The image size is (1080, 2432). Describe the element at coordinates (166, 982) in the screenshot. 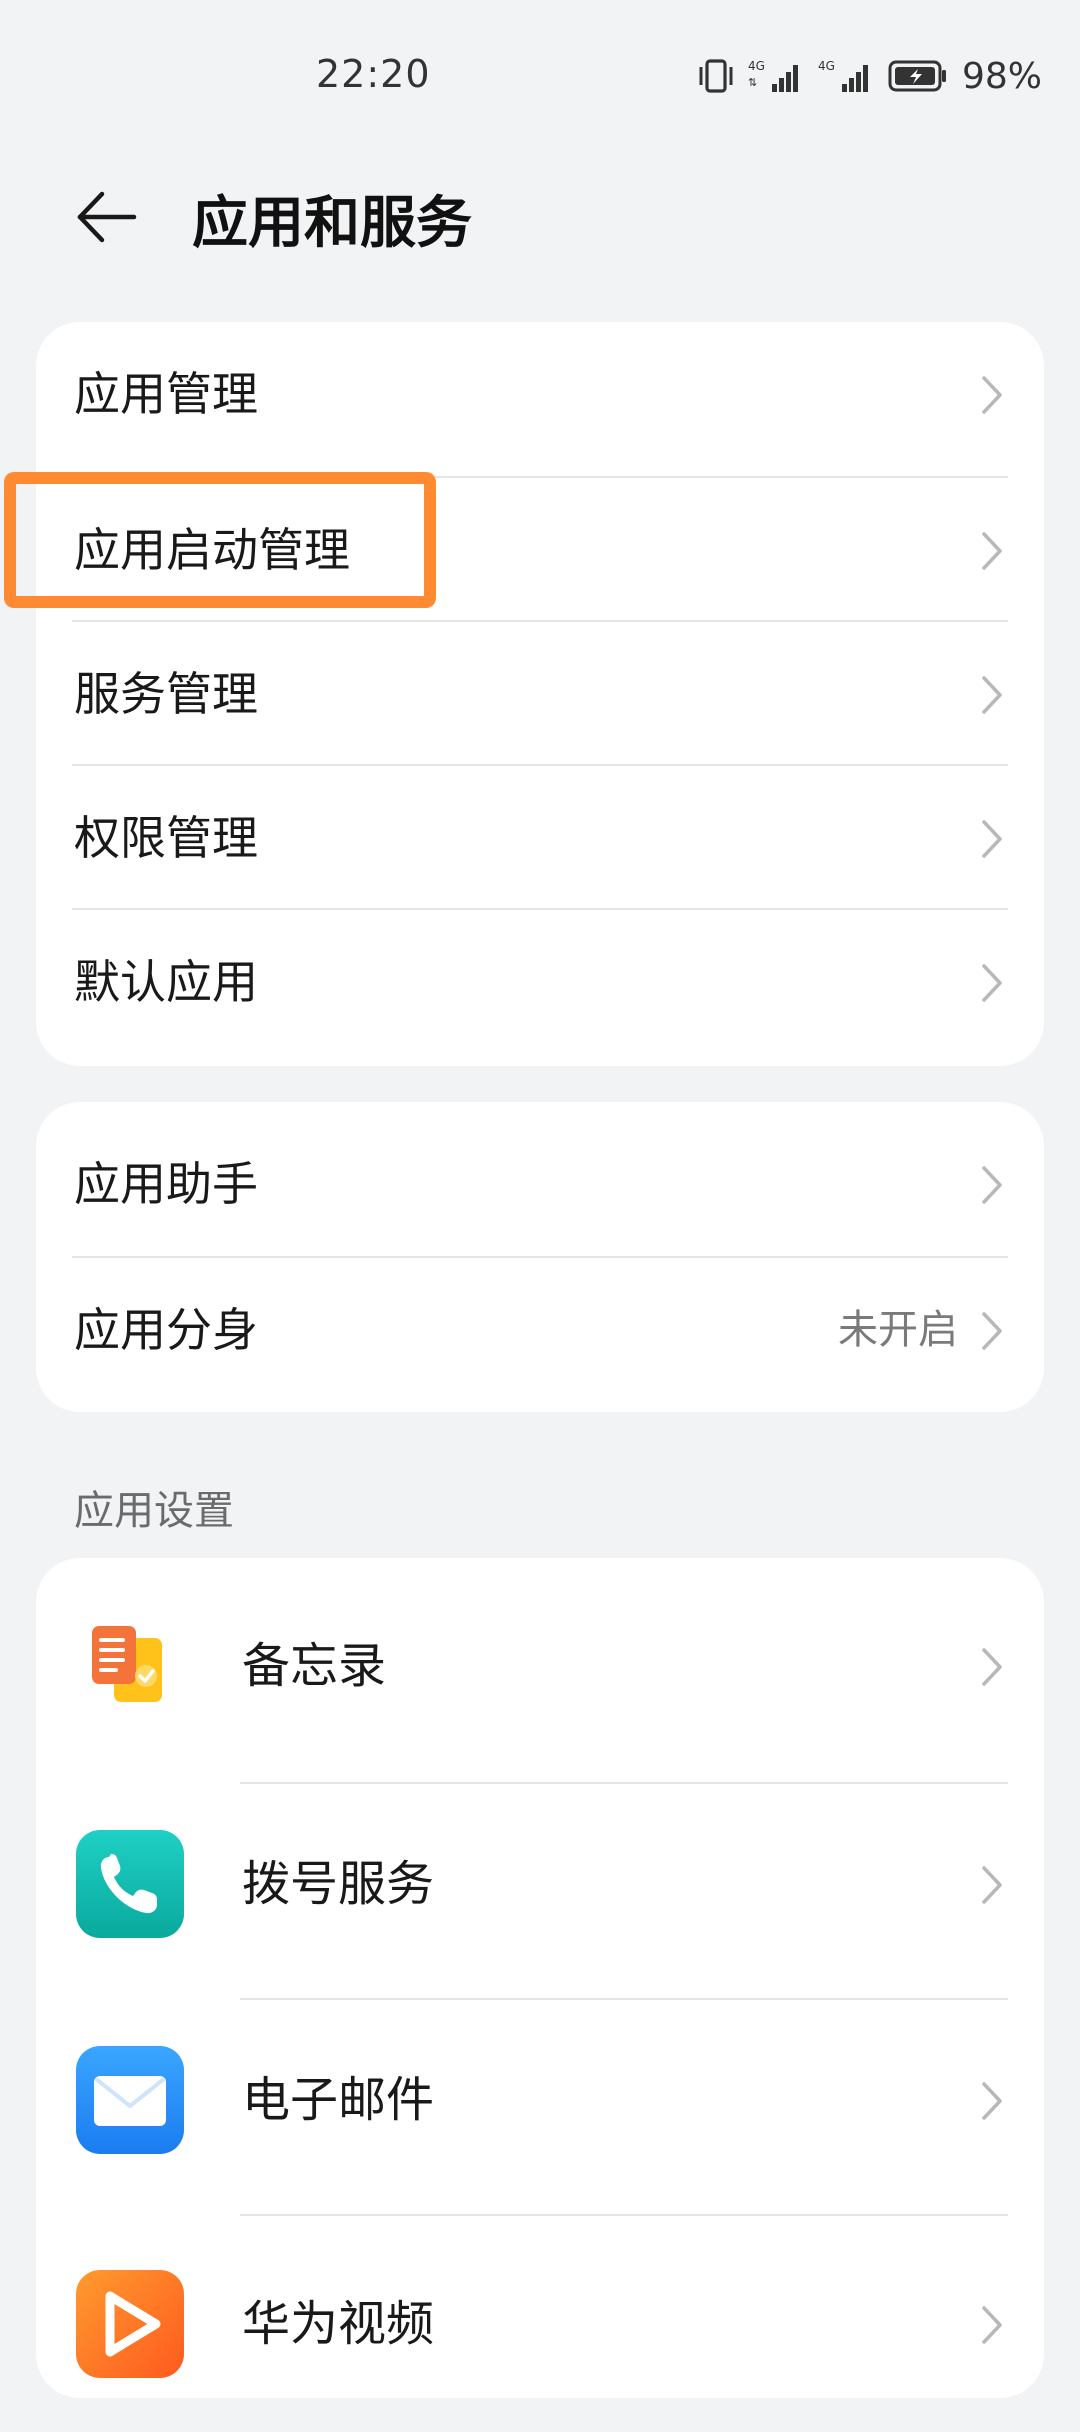

I see `menu-item-label: 默认应用` at that location.